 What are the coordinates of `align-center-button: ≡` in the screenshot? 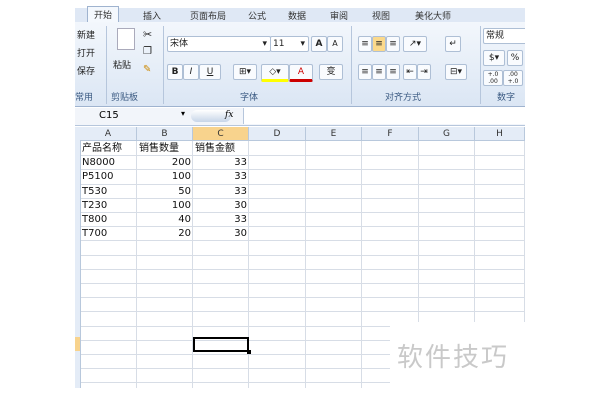 It's located at (379, 72).